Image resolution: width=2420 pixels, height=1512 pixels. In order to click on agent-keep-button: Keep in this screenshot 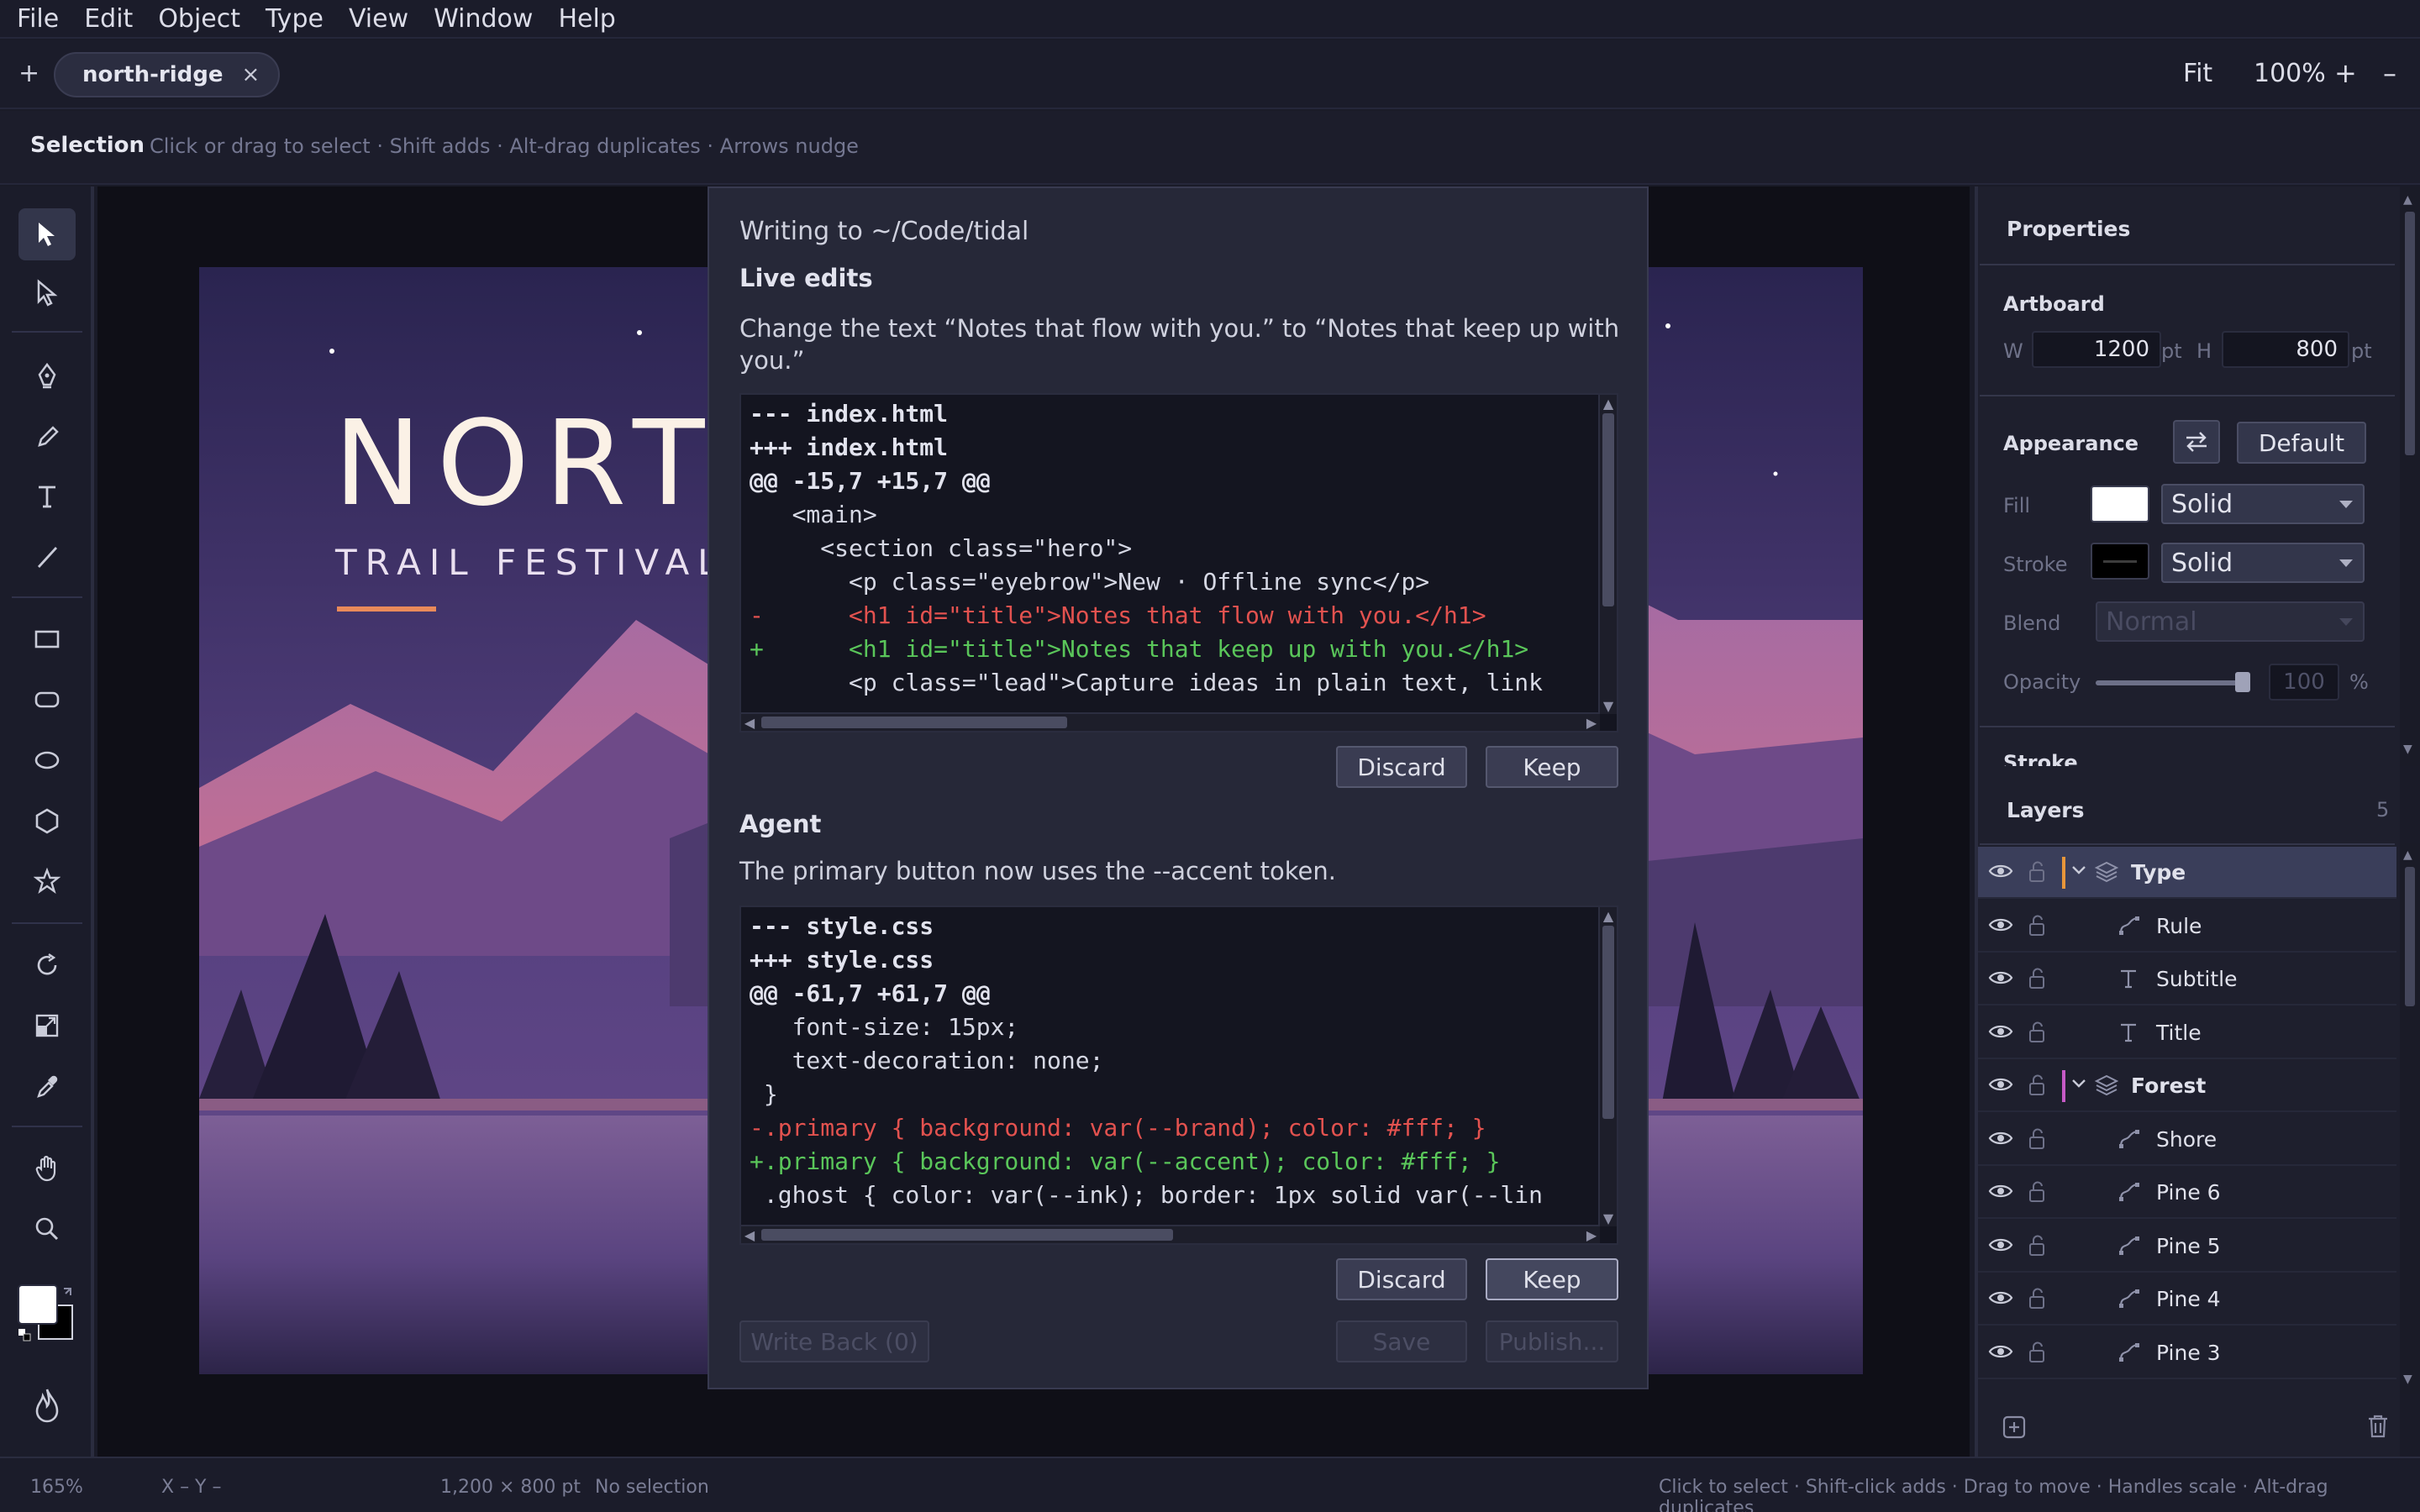, I will do `click(1552, 1279)`.